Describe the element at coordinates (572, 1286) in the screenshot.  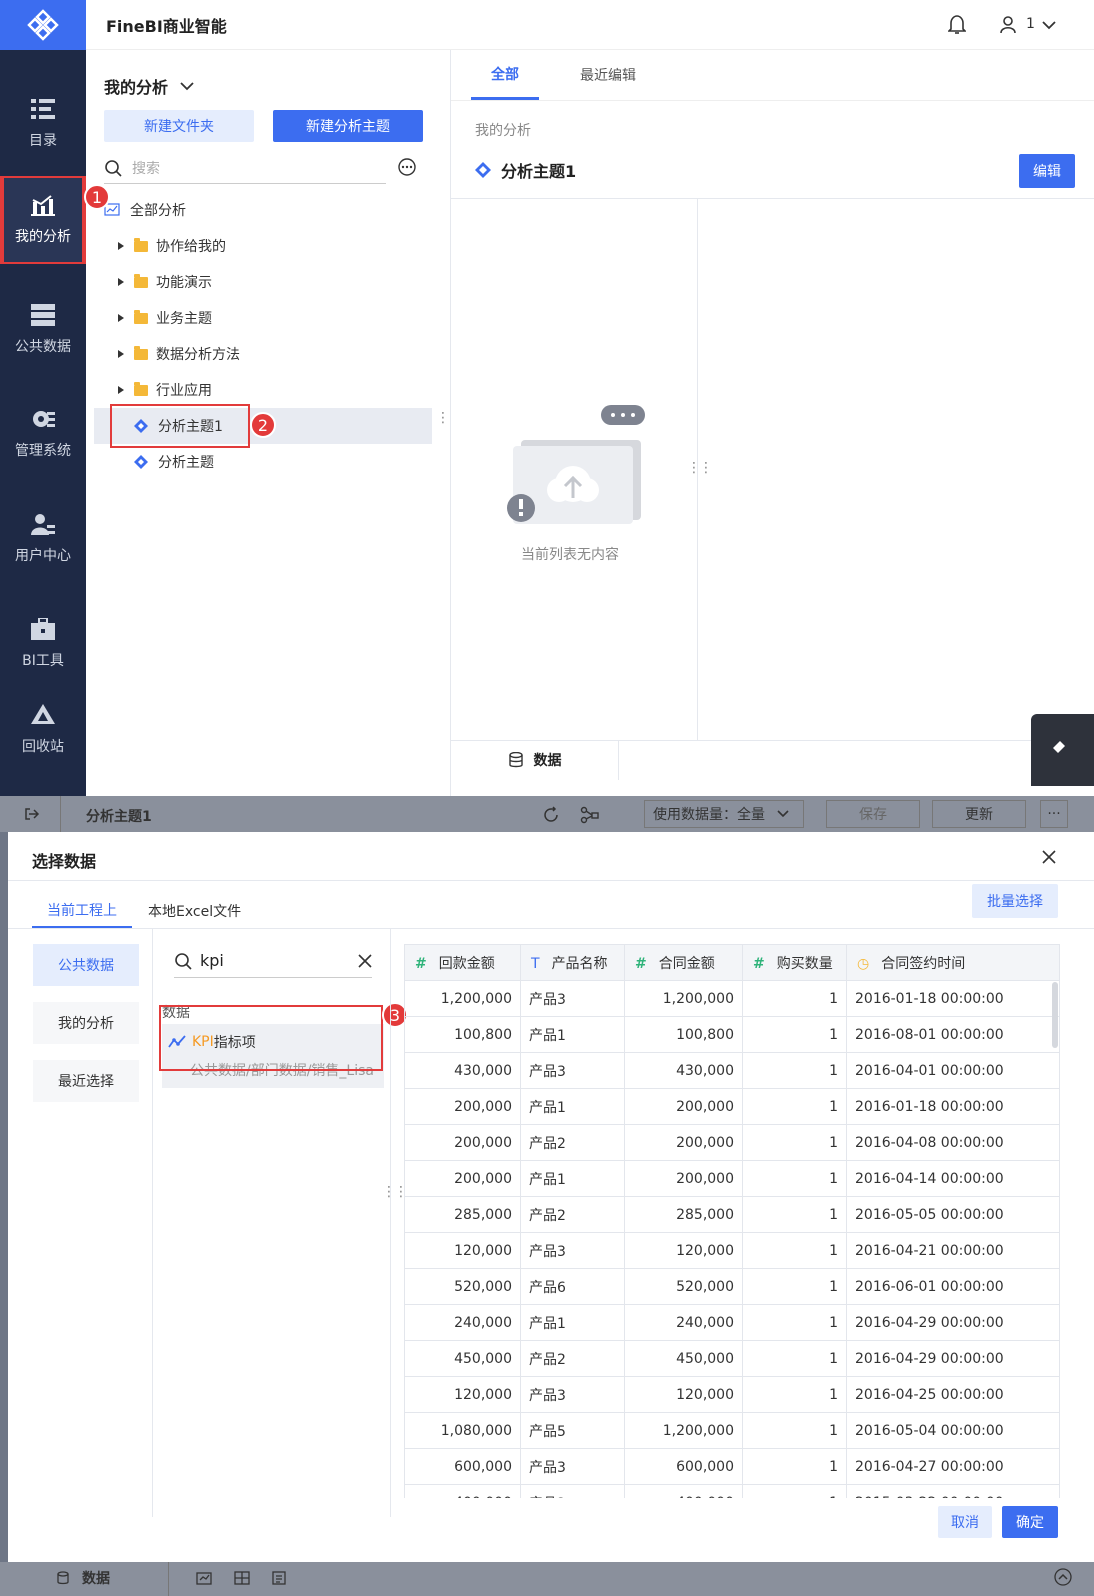
I see `table-cell: 产品6` at that location.